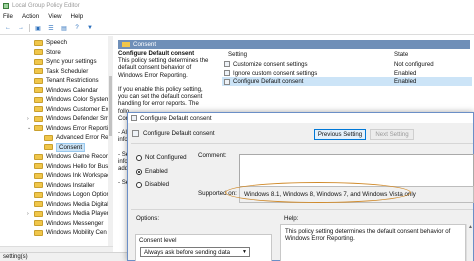 This screenshot has height=261, width=474. Describe the element at coordinates (70, 232) in the screenshot. I see `tree-item: Windows Mobility Cen` at that location.